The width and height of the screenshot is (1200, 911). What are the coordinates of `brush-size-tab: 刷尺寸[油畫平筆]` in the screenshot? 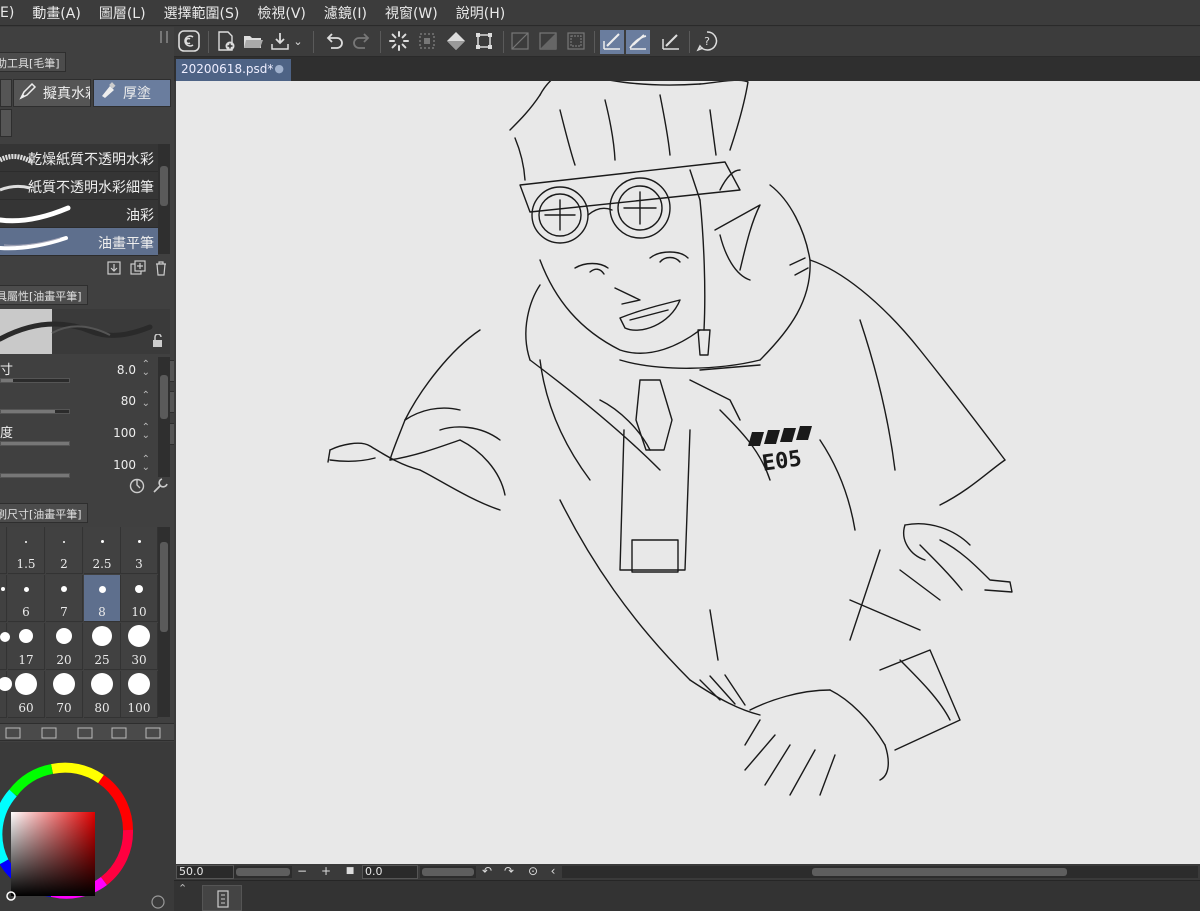 It's located at (44, 513).